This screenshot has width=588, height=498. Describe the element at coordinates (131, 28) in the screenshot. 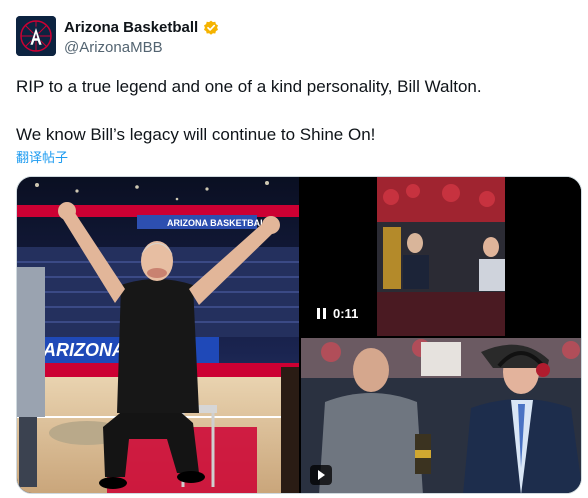

I see `account-name: Arizona Basketball` at that location.